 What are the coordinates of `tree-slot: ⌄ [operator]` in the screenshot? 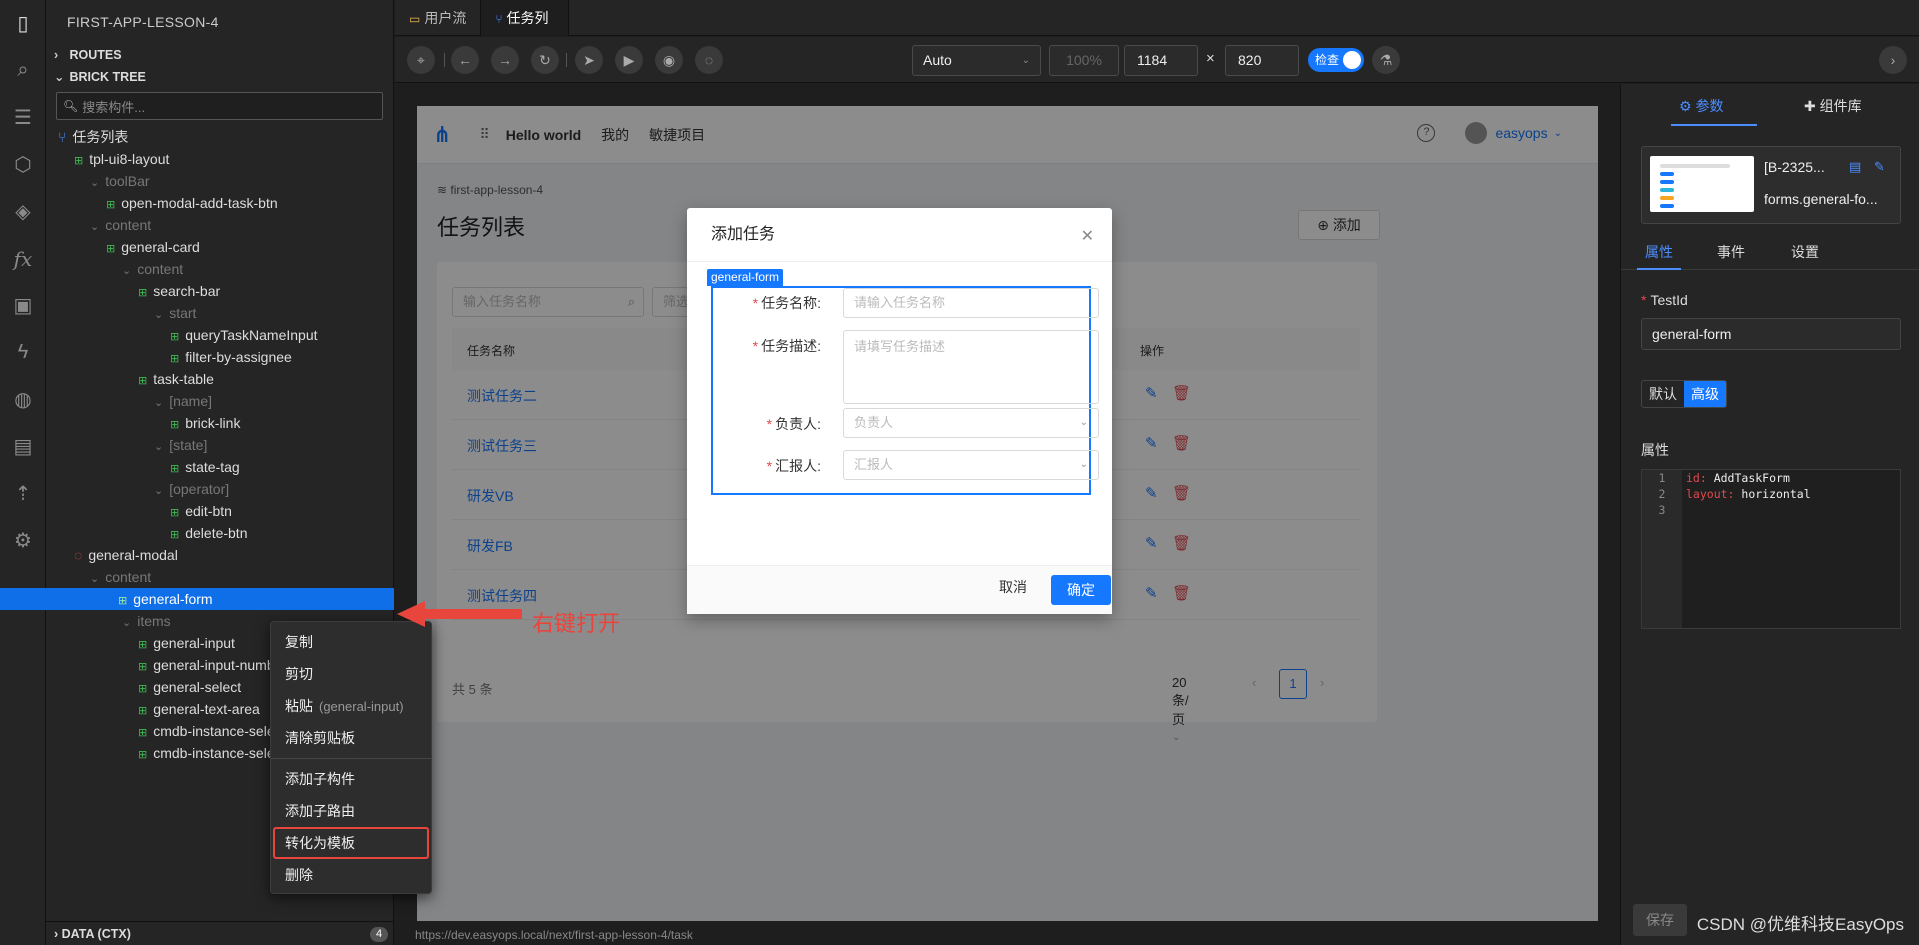 It's located at (219, 489).